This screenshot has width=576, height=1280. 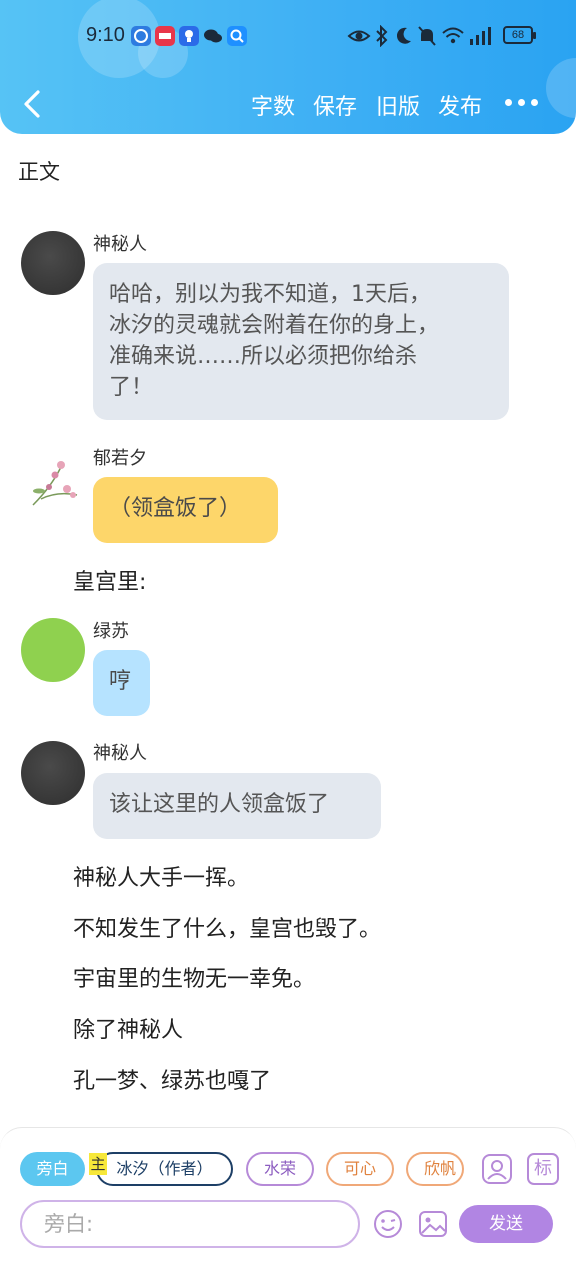 I want to click on battery-indicator: 68, so click(x=519, y=35).